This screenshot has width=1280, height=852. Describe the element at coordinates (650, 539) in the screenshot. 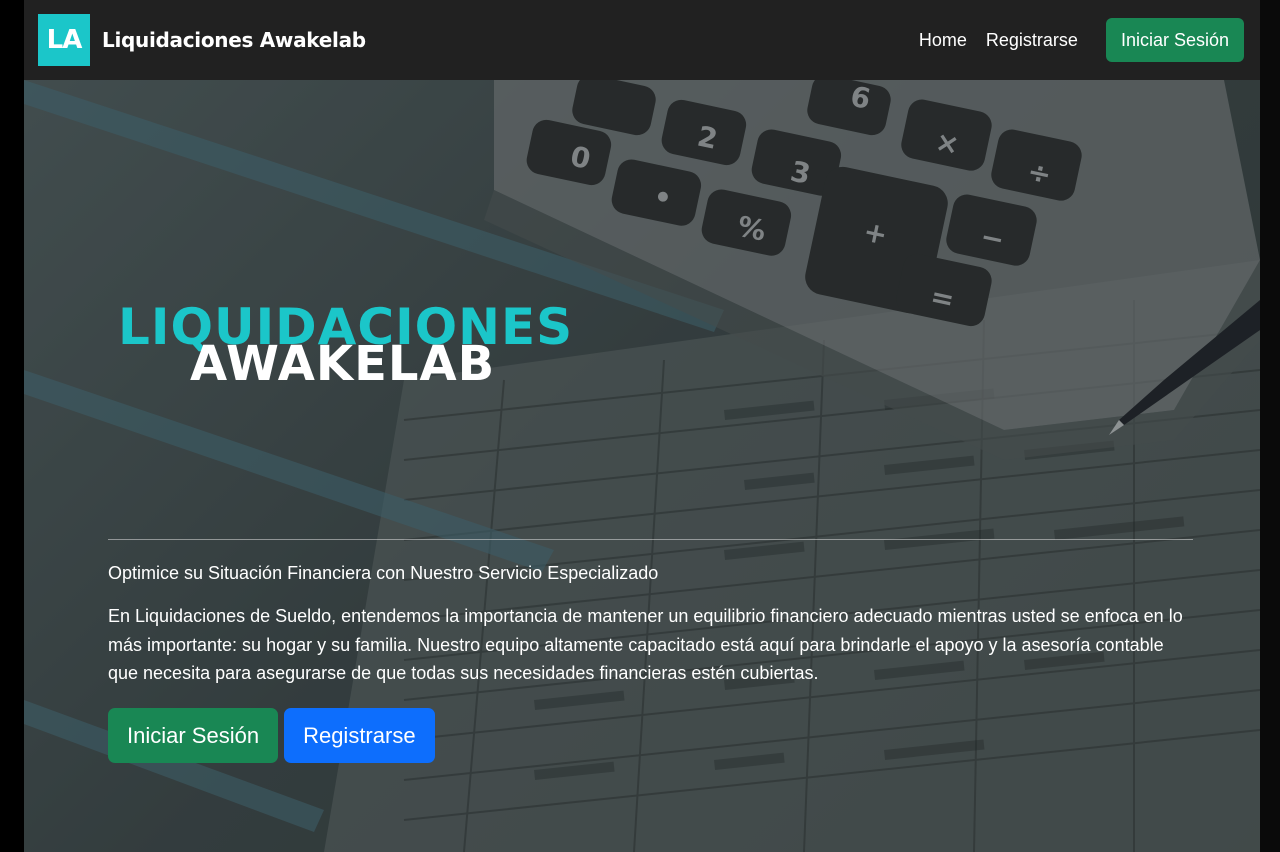

I see `hero-divider` at that location.